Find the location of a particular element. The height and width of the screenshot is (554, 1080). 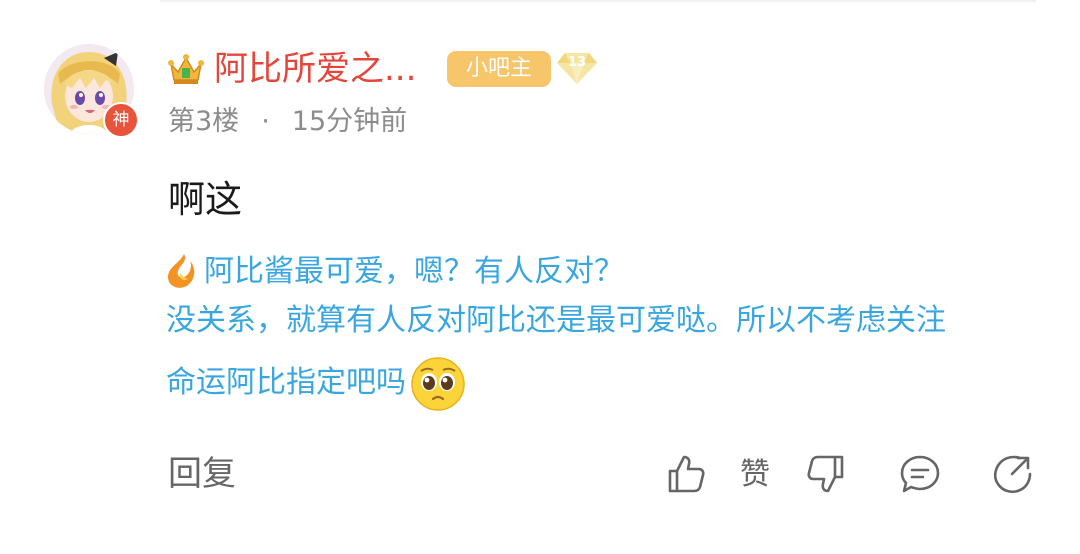

share-icon is located at coordinates (1012, 474).